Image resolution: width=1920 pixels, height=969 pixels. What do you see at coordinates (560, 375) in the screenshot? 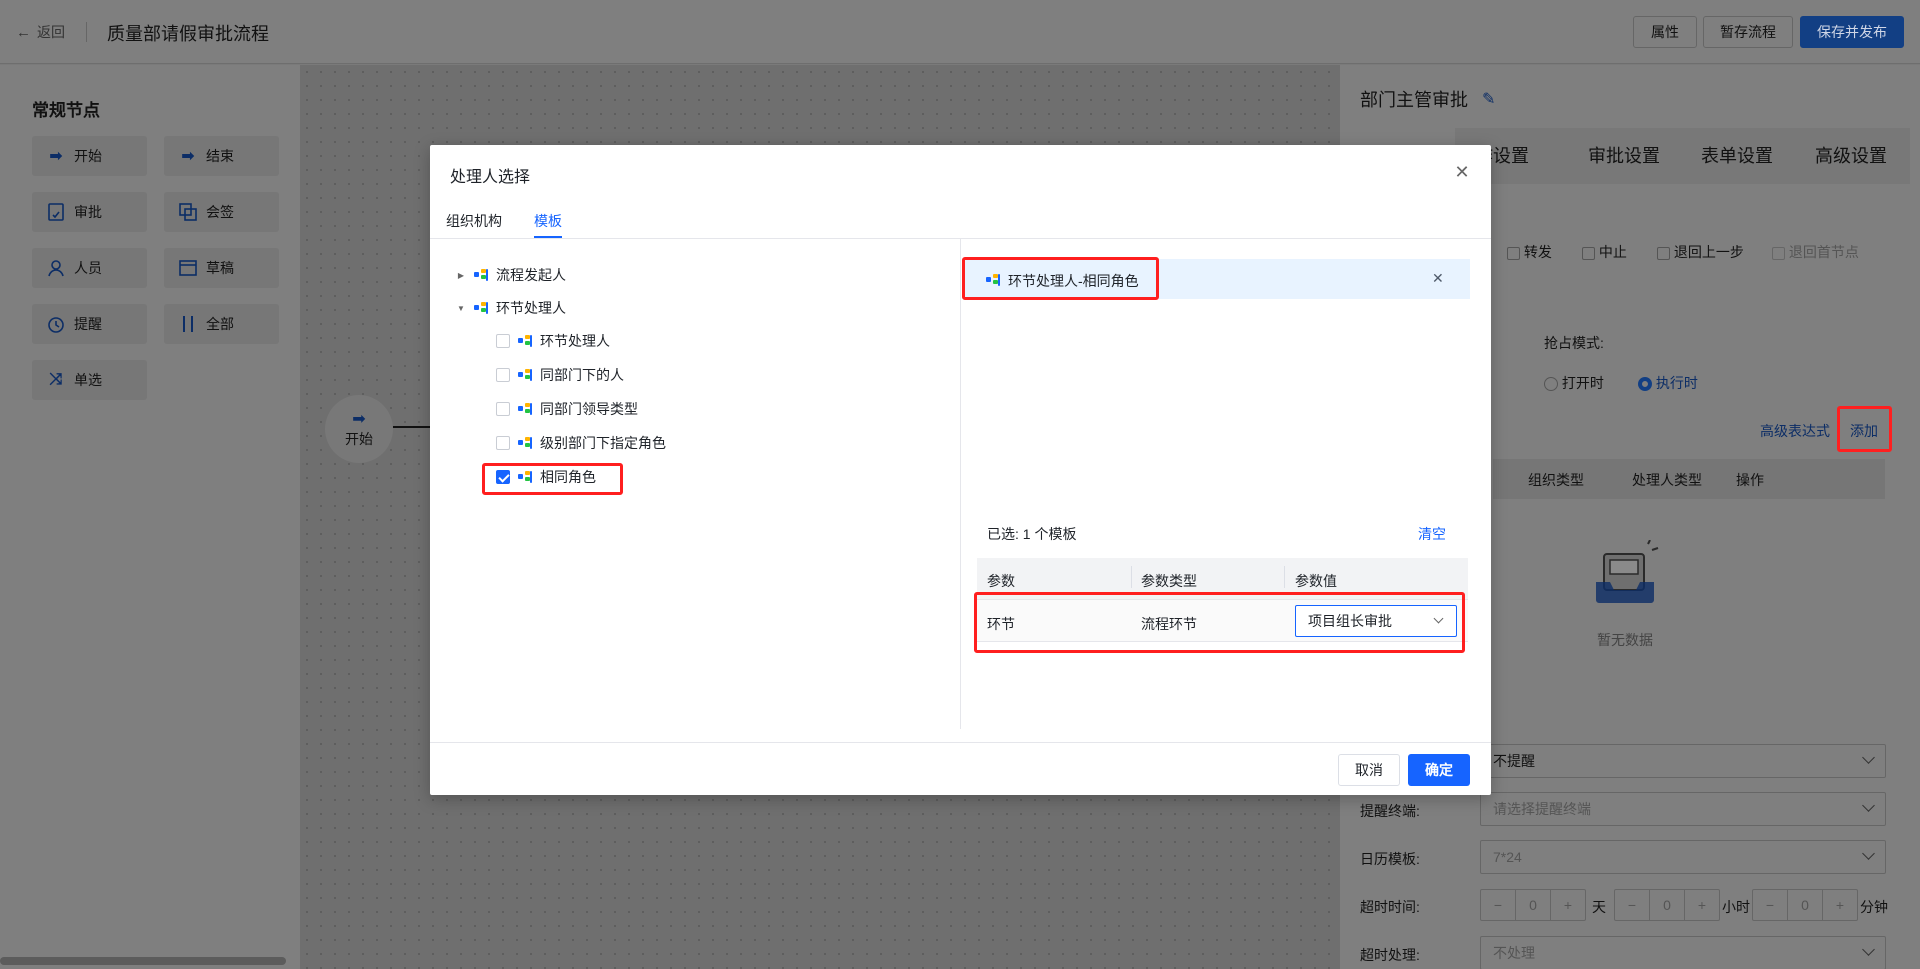
I see `tree-leaf-same-dept: 同部门下的人` at bounding box center [560, 375].